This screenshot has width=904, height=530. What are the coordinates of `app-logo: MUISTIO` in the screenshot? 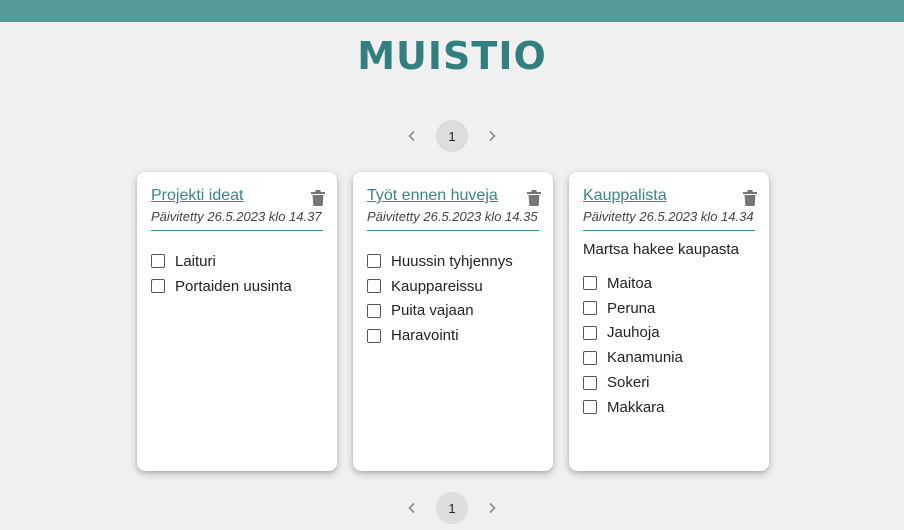 It's located at (452, 56).